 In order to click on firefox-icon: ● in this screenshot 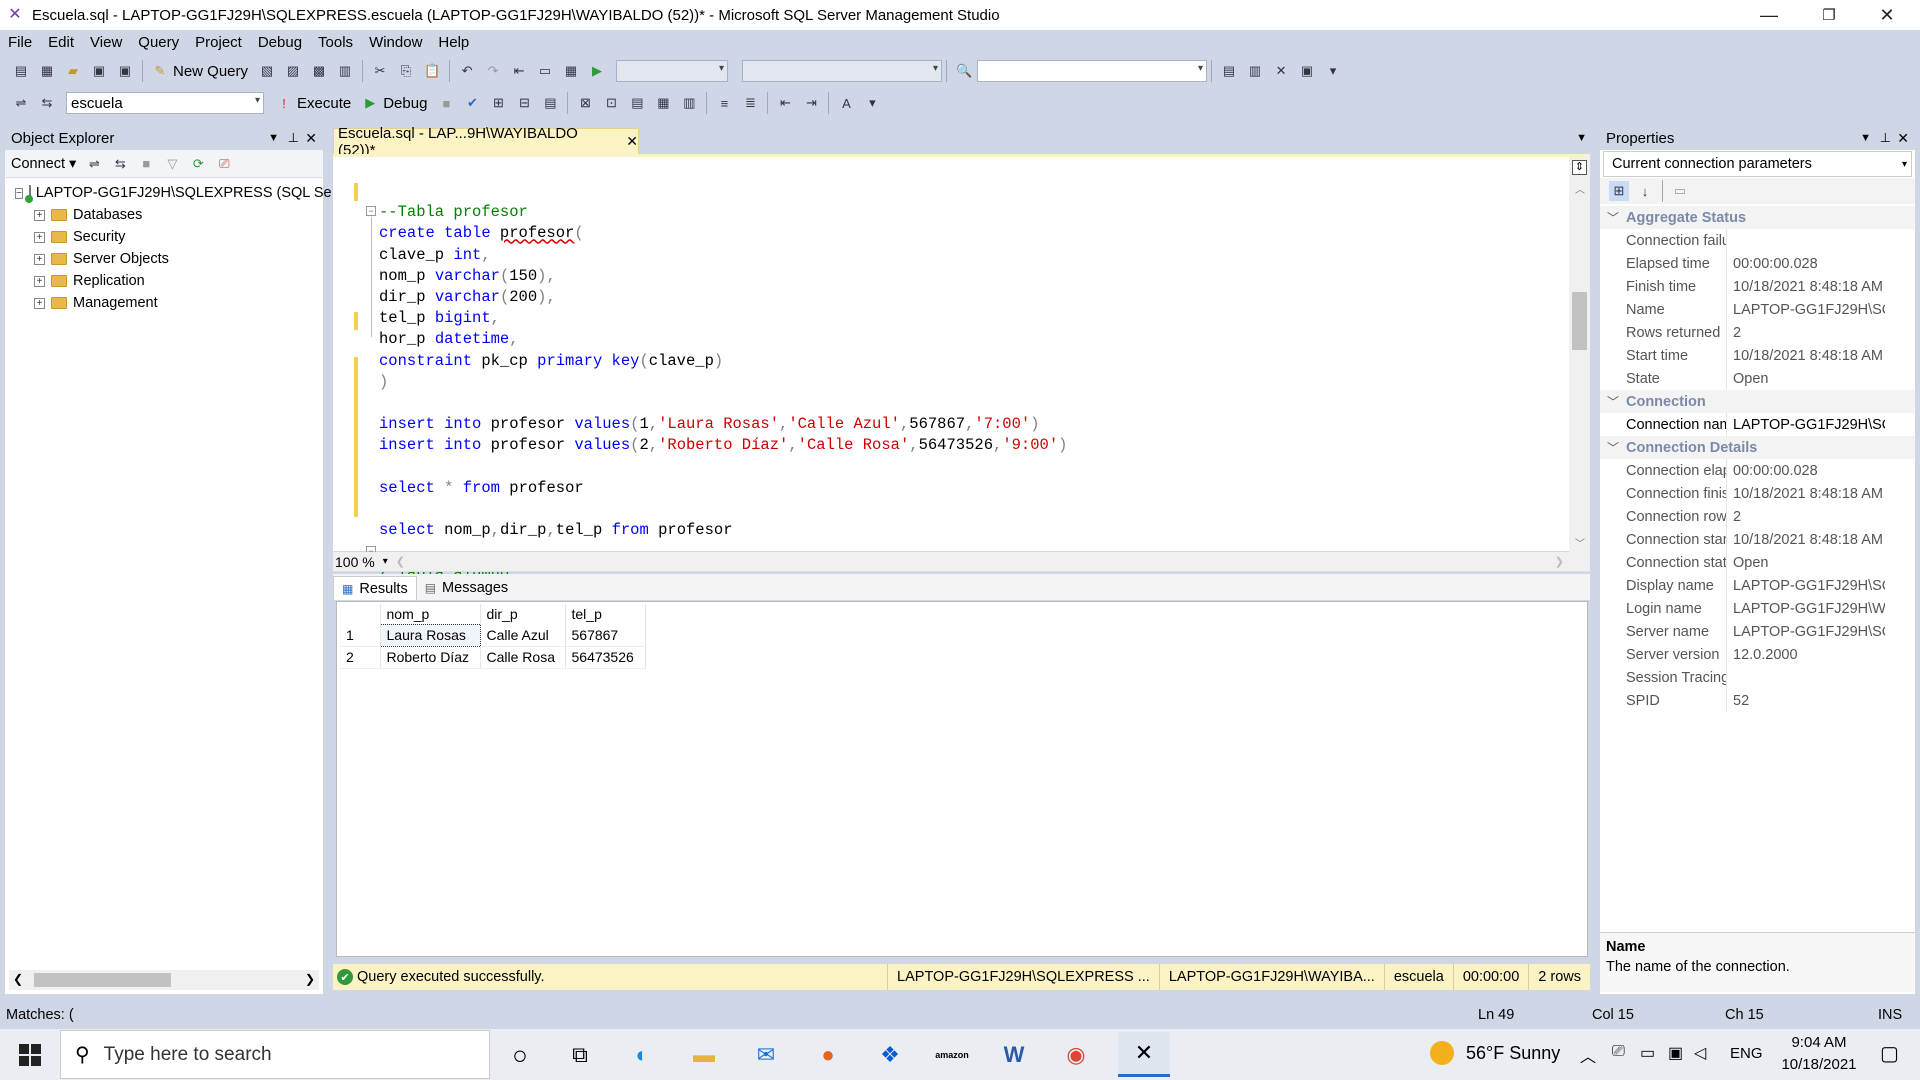, I will do `click(828, 1055)`.